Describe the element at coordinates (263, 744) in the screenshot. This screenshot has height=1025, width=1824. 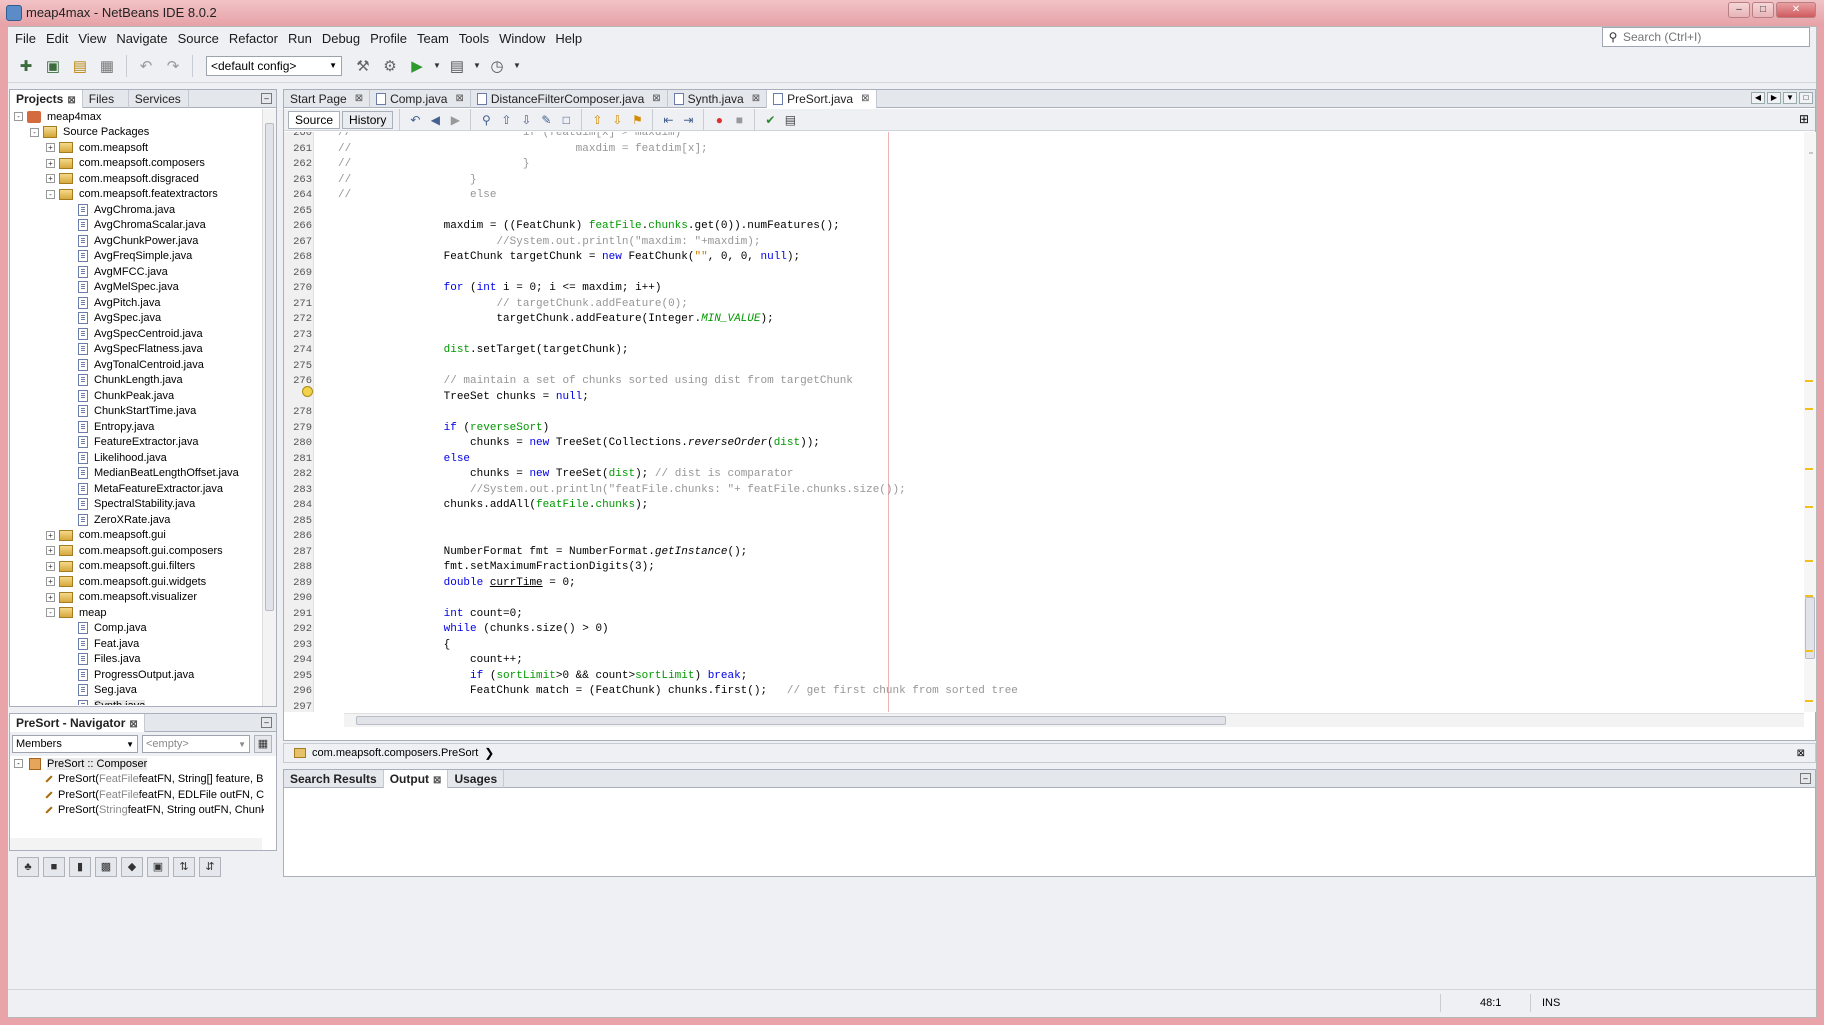
I see `navigator-options-icon: ▦` at that location.